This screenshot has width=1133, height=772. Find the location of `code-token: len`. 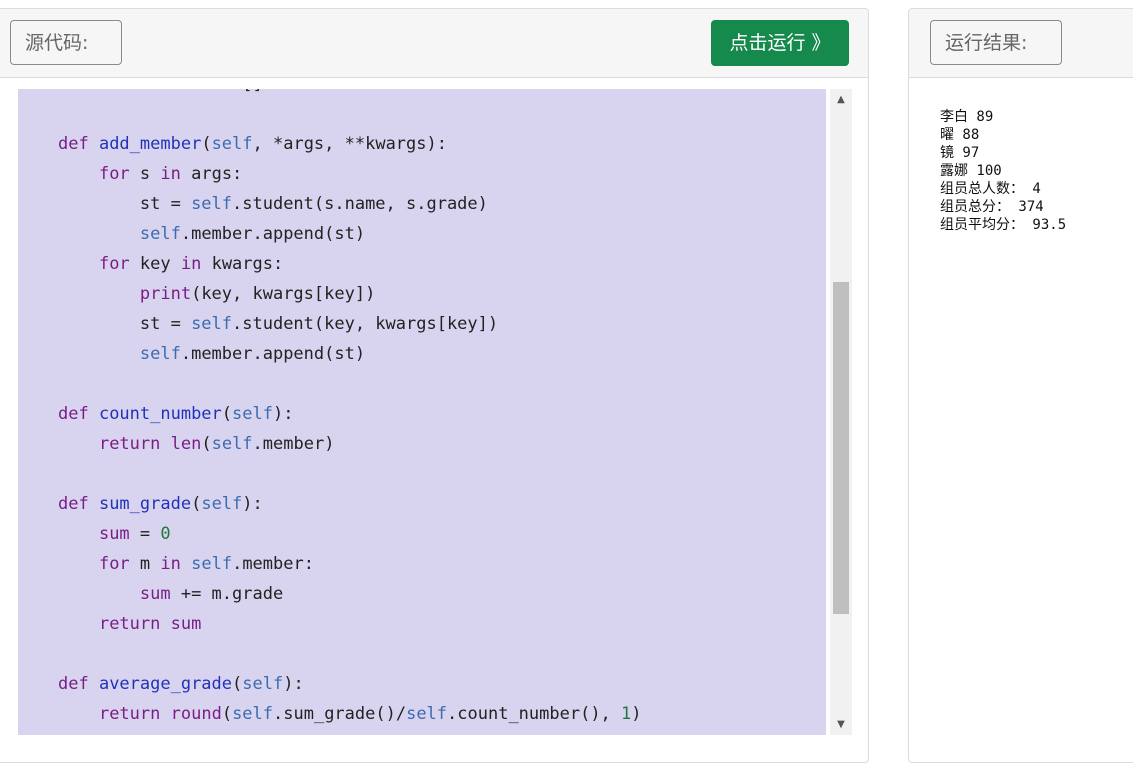

code-token: len is located at coordinates (186, 444).